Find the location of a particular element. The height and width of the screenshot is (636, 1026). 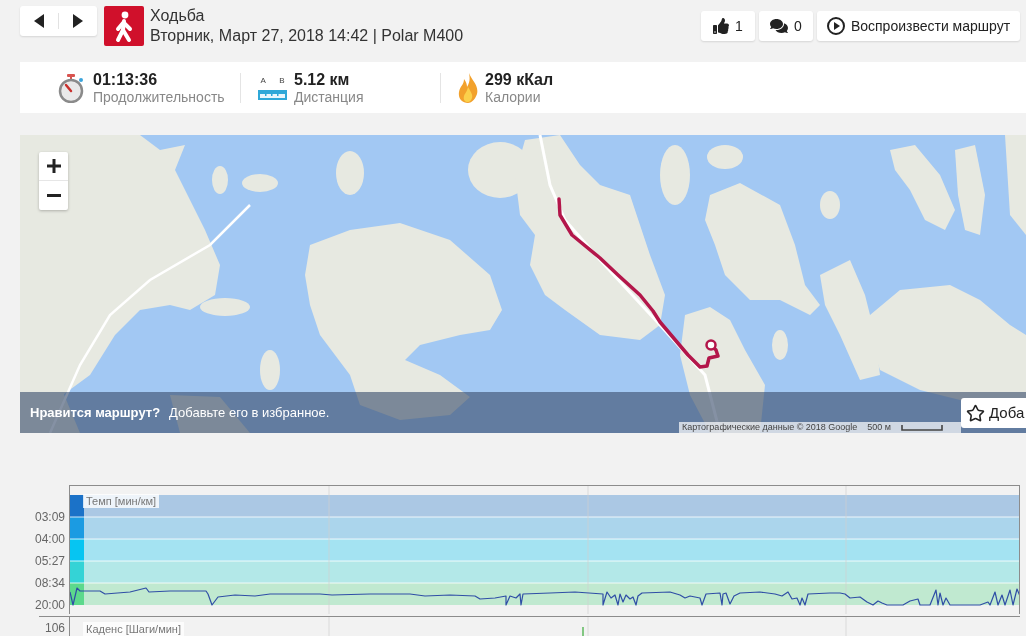

play-route-button: Воспроизвести маршрут is located at coordinates (918, 26).